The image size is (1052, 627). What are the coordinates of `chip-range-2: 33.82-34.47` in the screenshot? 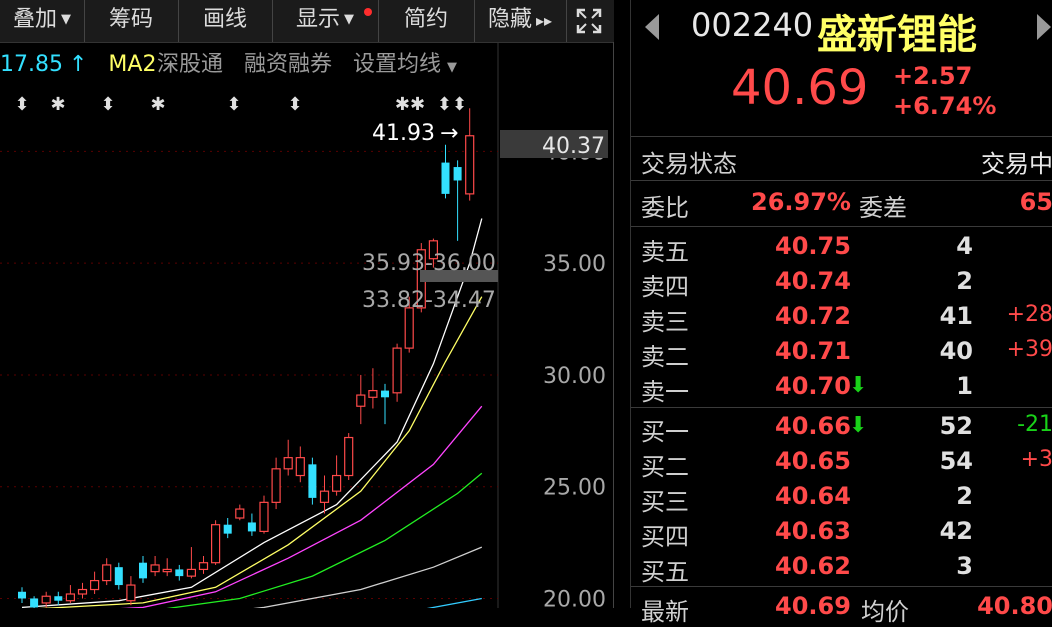 It's located at (429, 300).